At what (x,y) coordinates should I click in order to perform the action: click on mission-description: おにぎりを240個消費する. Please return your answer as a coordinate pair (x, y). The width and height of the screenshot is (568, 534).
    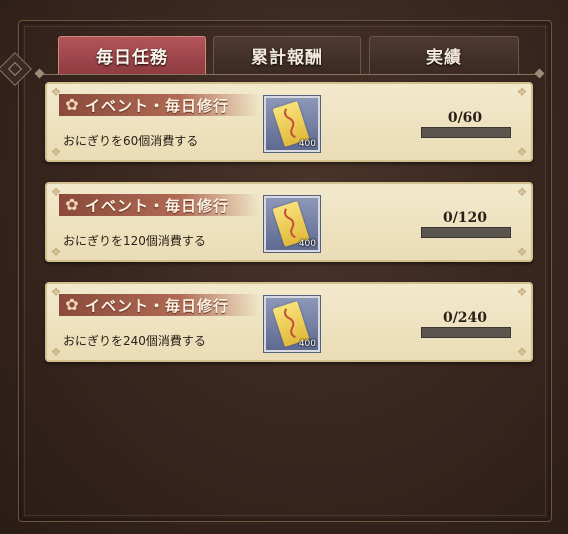
    Looking at the image, I should click on (134, 341).